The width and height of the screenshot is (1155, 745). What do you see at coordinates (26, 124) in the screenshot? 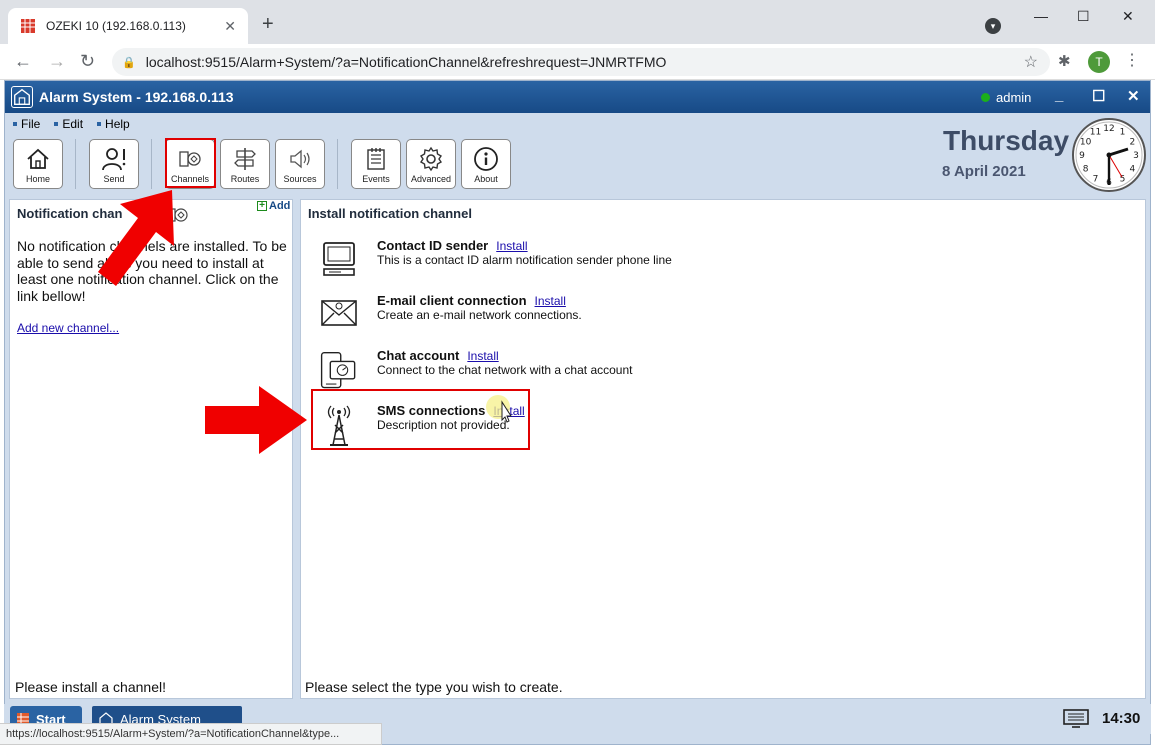
I see `menu-file: File` at bounding box center [26, 124].